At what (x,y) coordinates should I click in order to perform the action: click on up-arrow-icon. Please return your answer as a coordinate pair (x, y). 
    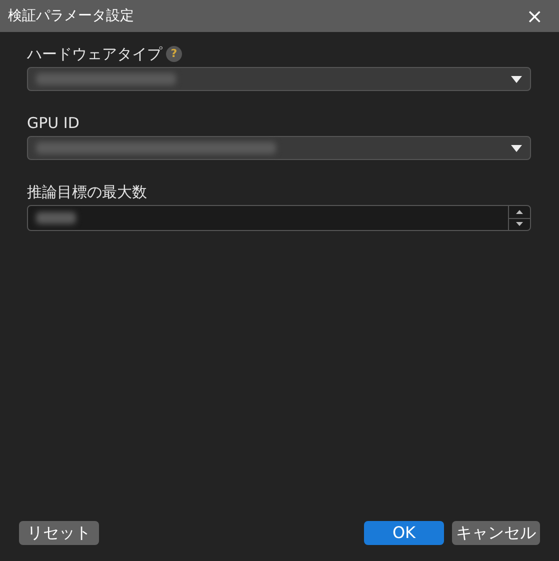
    Looking at the image, I should click on (519, 212).